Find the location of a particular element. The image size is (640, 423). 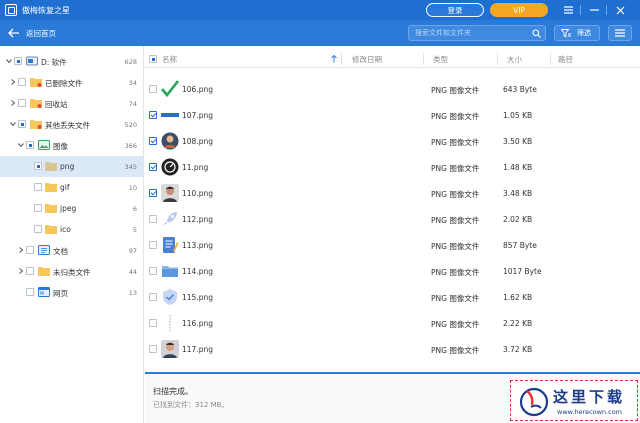

app-title: 傲梅恢复之星 is located at coordinates (46, 10).